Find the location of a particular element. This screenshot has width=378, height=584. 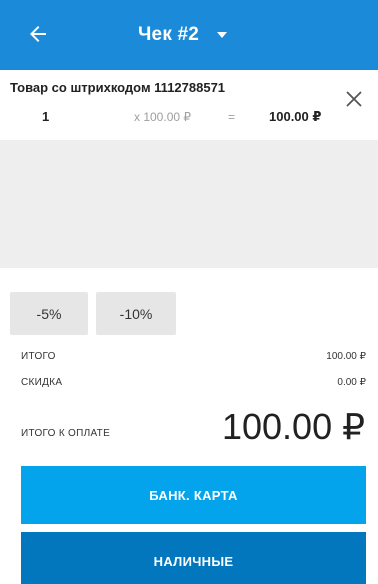

caret-down-icon is located at coordinates (222, 35).